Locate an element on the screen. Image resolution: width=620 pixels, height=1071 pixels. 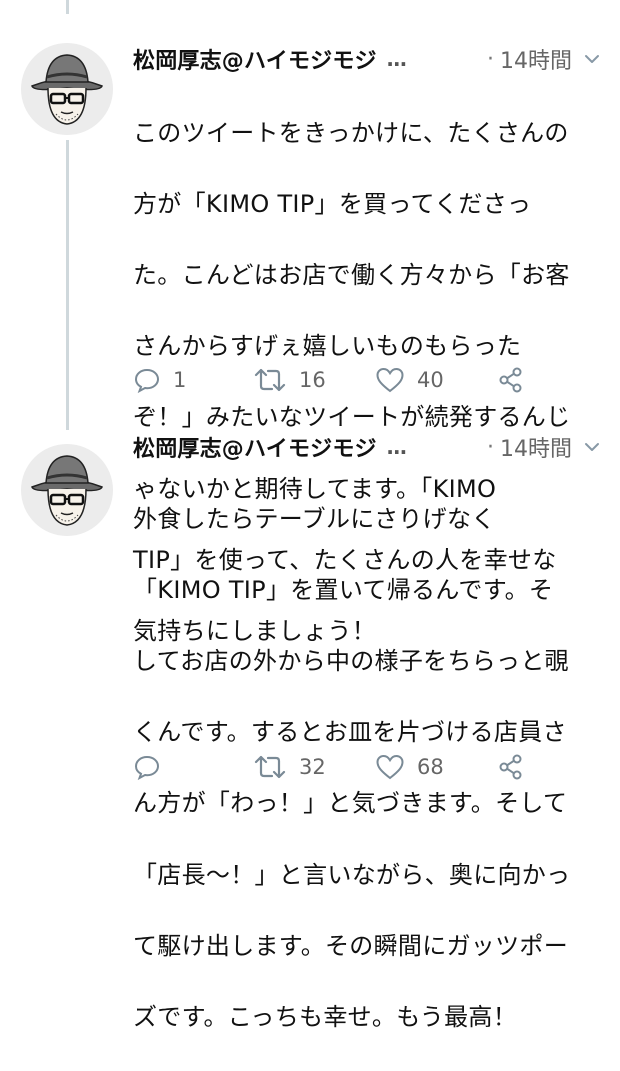
tweet-text-line: た。こんどはお店で働く方々から「お客 is located at coordinates (351, 274).